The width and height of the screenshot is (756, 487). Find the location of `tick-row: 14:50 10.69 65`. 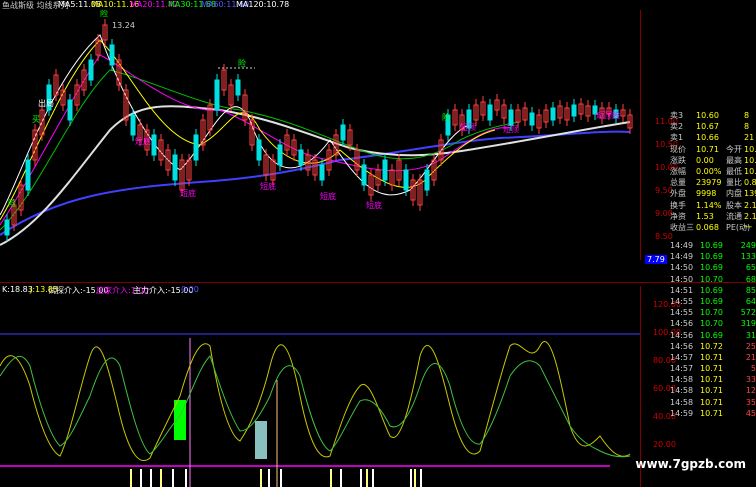

tick-row: 14:50 10.69 65 is located at coordinates (713, 267).